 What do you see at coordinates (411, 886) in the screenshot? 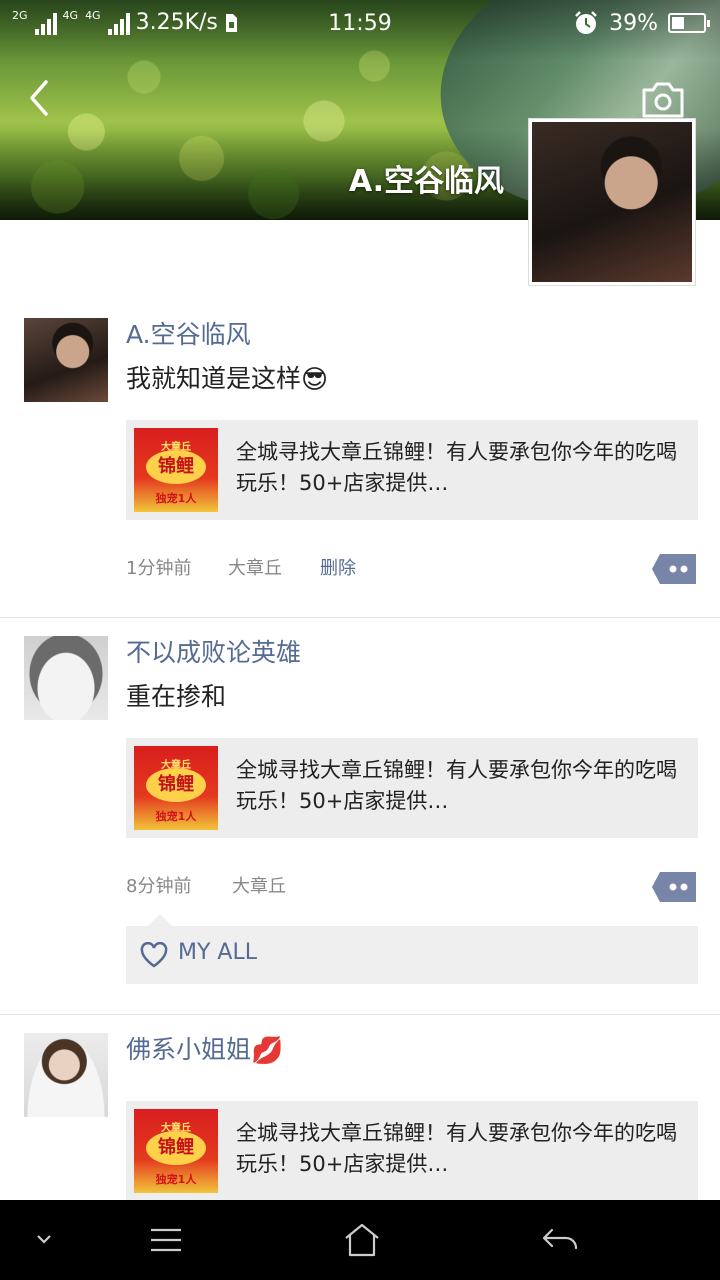
I see `post-meta: 8分钟前 大章丘` at bounding box center [411, 886].